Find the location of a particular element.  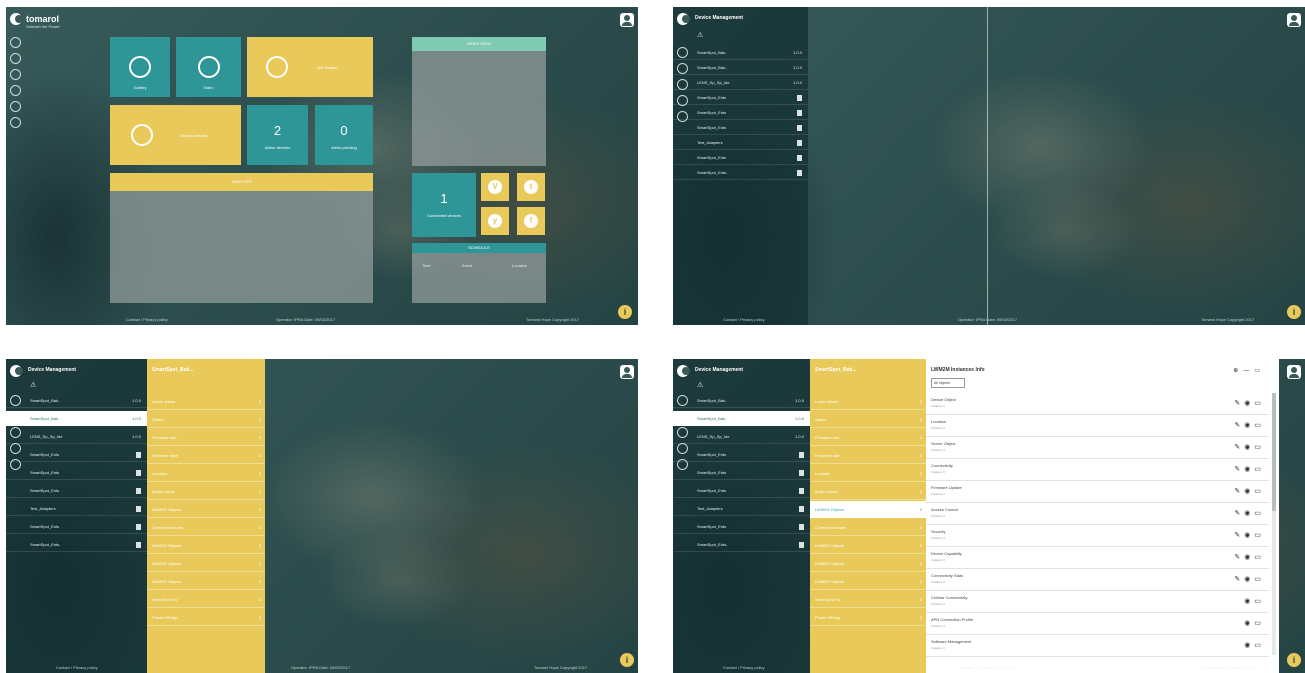

tile-alerts: 0 Alerts pending is located at coordinates (344, 135).